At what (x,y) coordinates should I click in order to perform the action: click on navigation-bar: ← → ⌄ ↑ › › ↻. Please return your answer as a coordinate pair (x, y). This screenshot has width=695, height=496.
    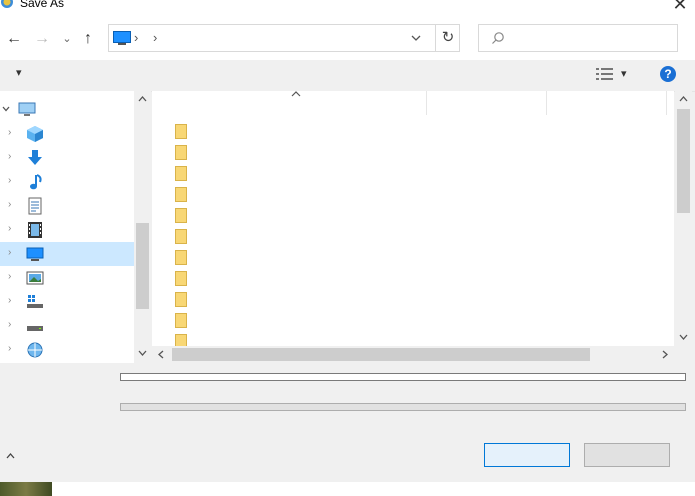
    Looking at the image, I should click on (347, 40).